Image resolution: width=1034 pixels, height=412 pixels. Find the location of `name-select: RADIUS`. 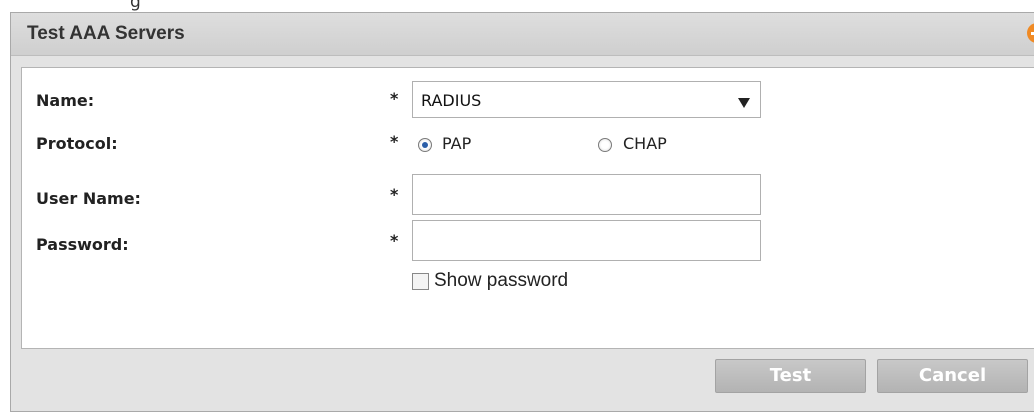

name-select: RADIUS is located at coordinates (586, 99).